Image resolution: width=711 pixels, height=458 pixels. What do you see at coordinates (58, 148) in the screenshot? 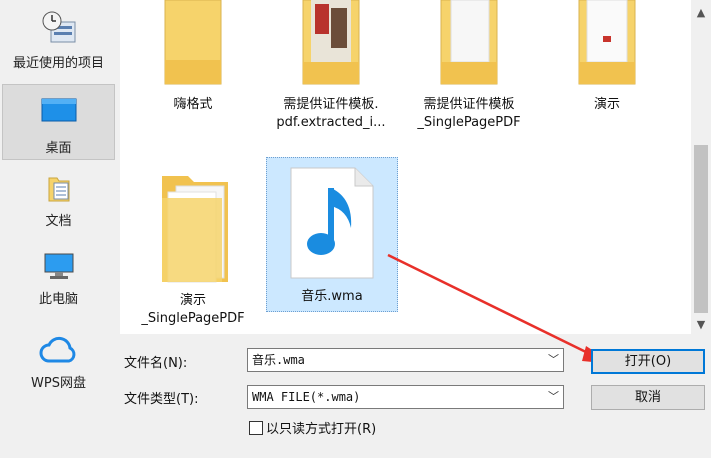
I see `sidebar-item-label: 桌面` at bounding box center [58, 148].